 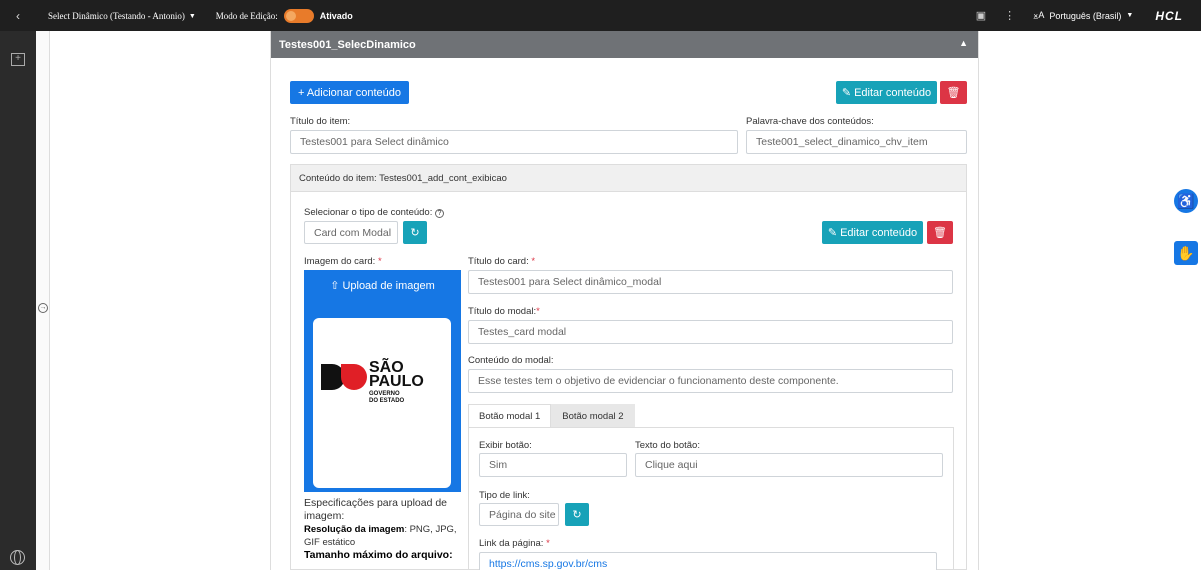 I want to click on edit-mode-toggle, so click(x=298, y=15).